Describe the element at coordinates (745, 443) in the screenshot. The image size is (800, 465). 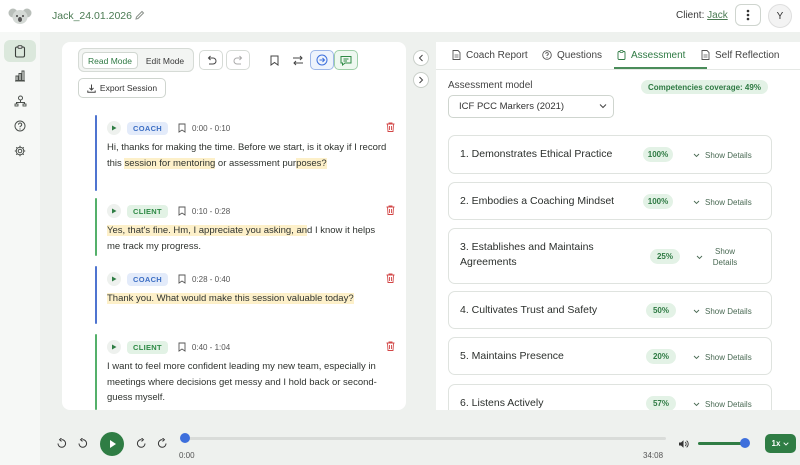
I see `volume-thumb` at that location.